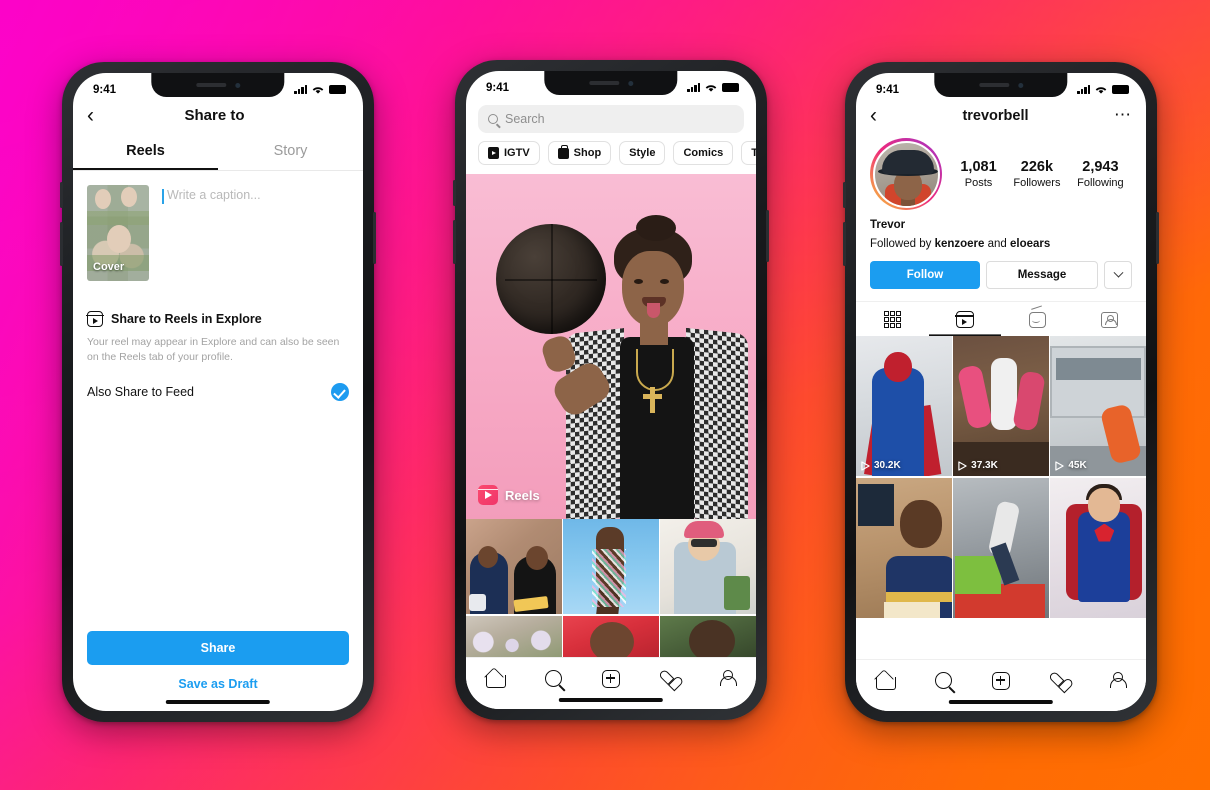 This screenshot has width=1210, height=790. What do you see at coordinates (1030, 244) in the screenshot?
I see `mutual-follower-2: eloears` at bounding box center [1030, 244].